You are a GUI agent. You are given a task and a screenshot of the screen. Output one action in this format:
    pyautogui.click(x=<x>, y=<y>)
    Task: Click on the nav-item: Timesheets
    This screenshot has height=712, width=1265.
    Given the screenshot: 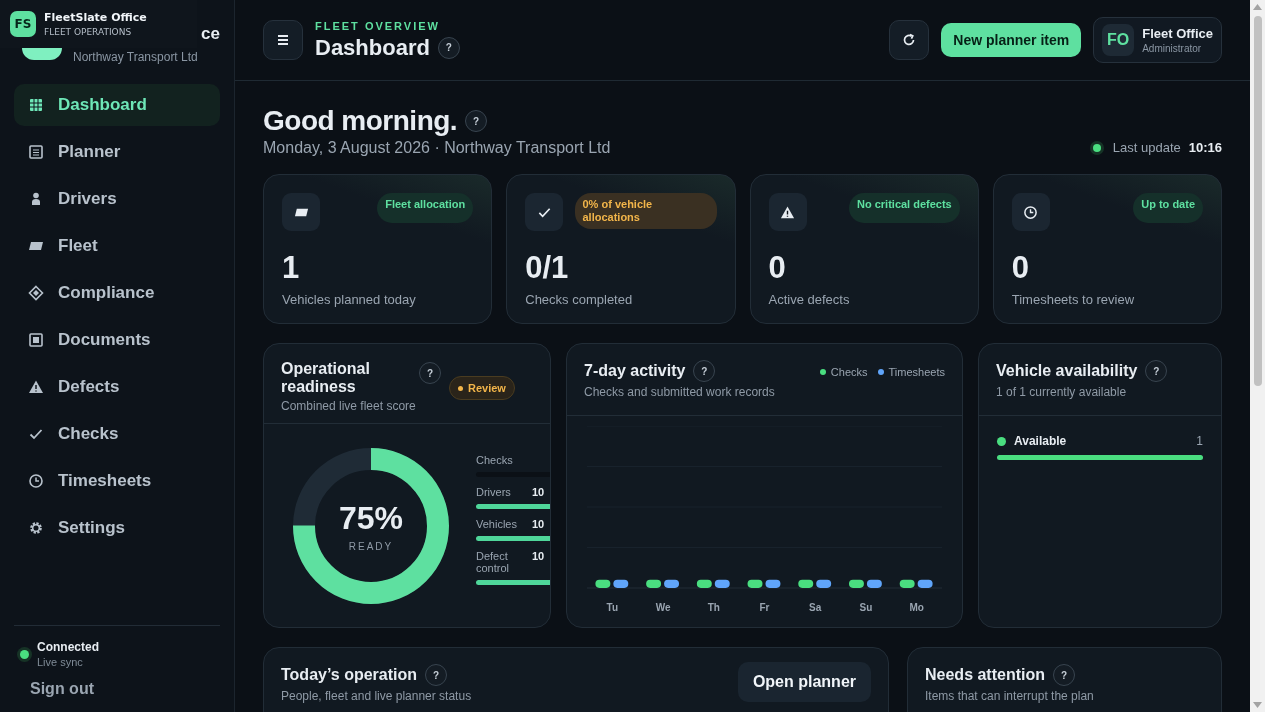 What is the action you would take?
    pyautogui.click(x=117, y=481)
    